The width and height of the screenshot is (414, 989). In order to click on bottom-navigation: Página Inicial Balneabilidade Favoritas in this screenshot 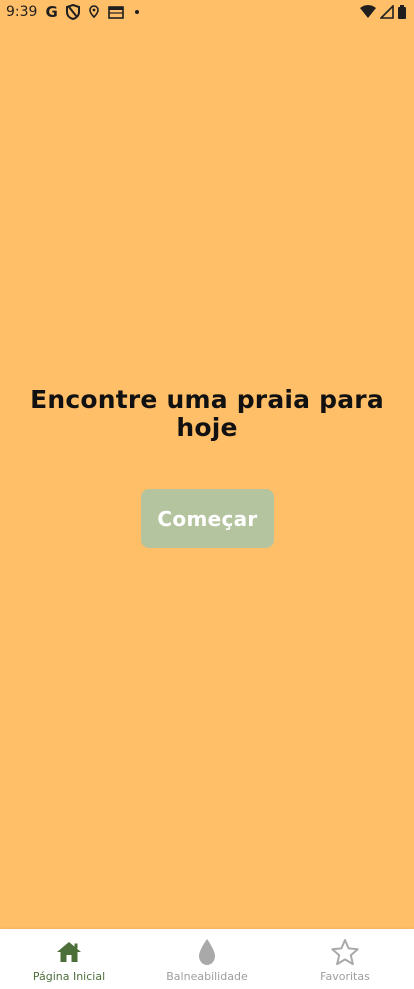, I will do `click(207, 959)`.